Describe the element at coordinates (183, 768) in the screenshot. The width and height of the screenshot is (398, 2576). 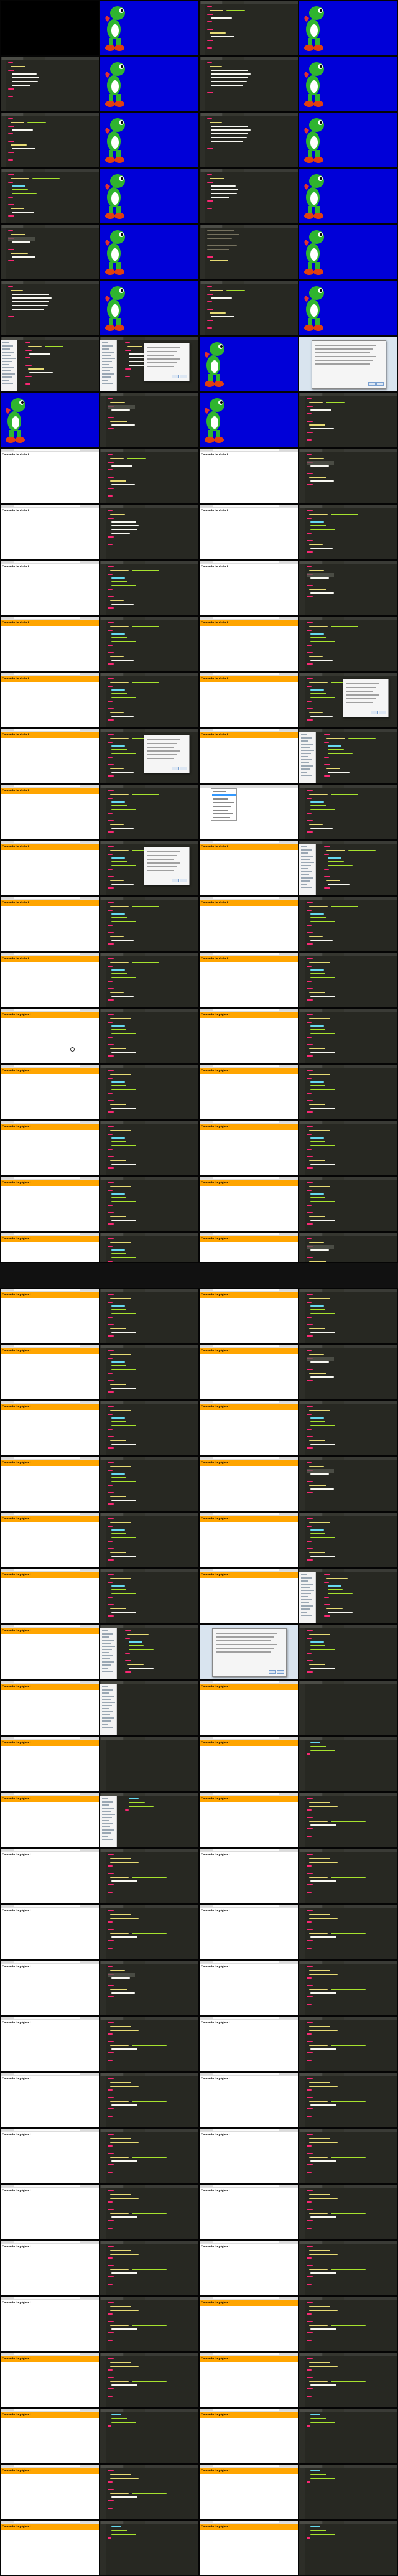
I see `dialog-cancel-button` at that location.